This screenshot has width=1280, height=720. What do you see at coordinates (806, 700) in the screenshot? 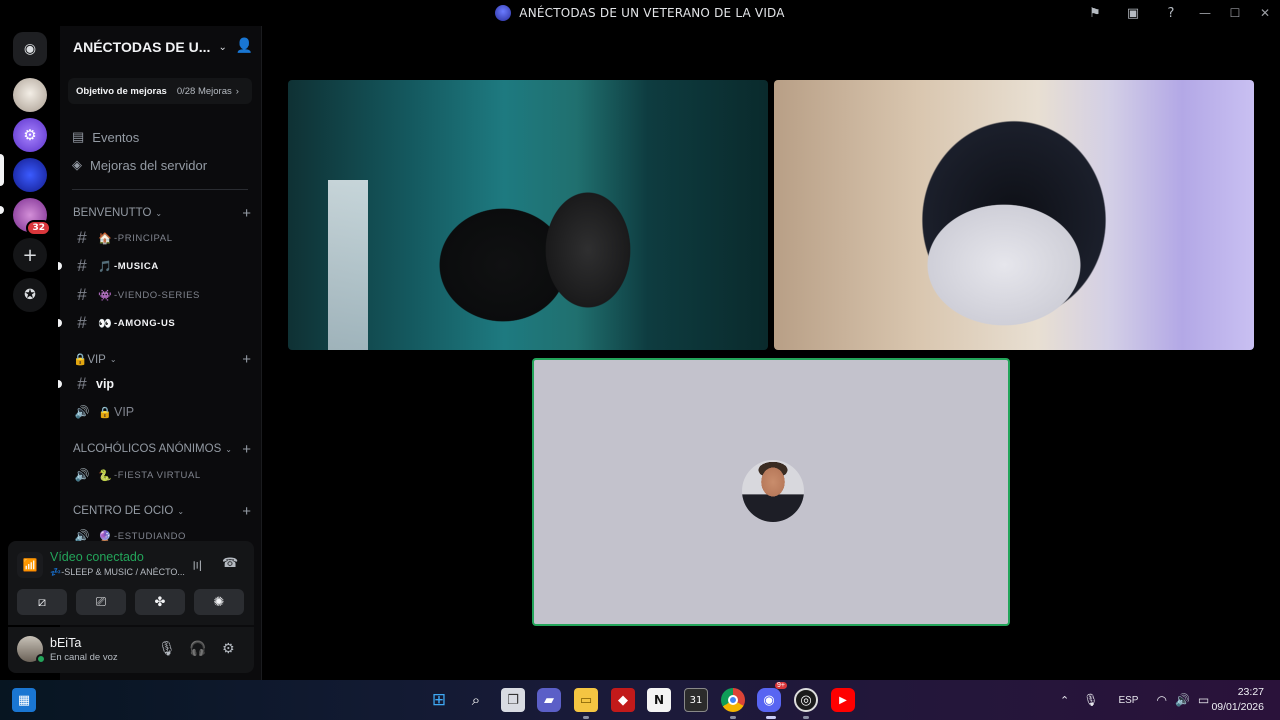
I see `obs-icon: ◎` at bounding box center [806, 700].